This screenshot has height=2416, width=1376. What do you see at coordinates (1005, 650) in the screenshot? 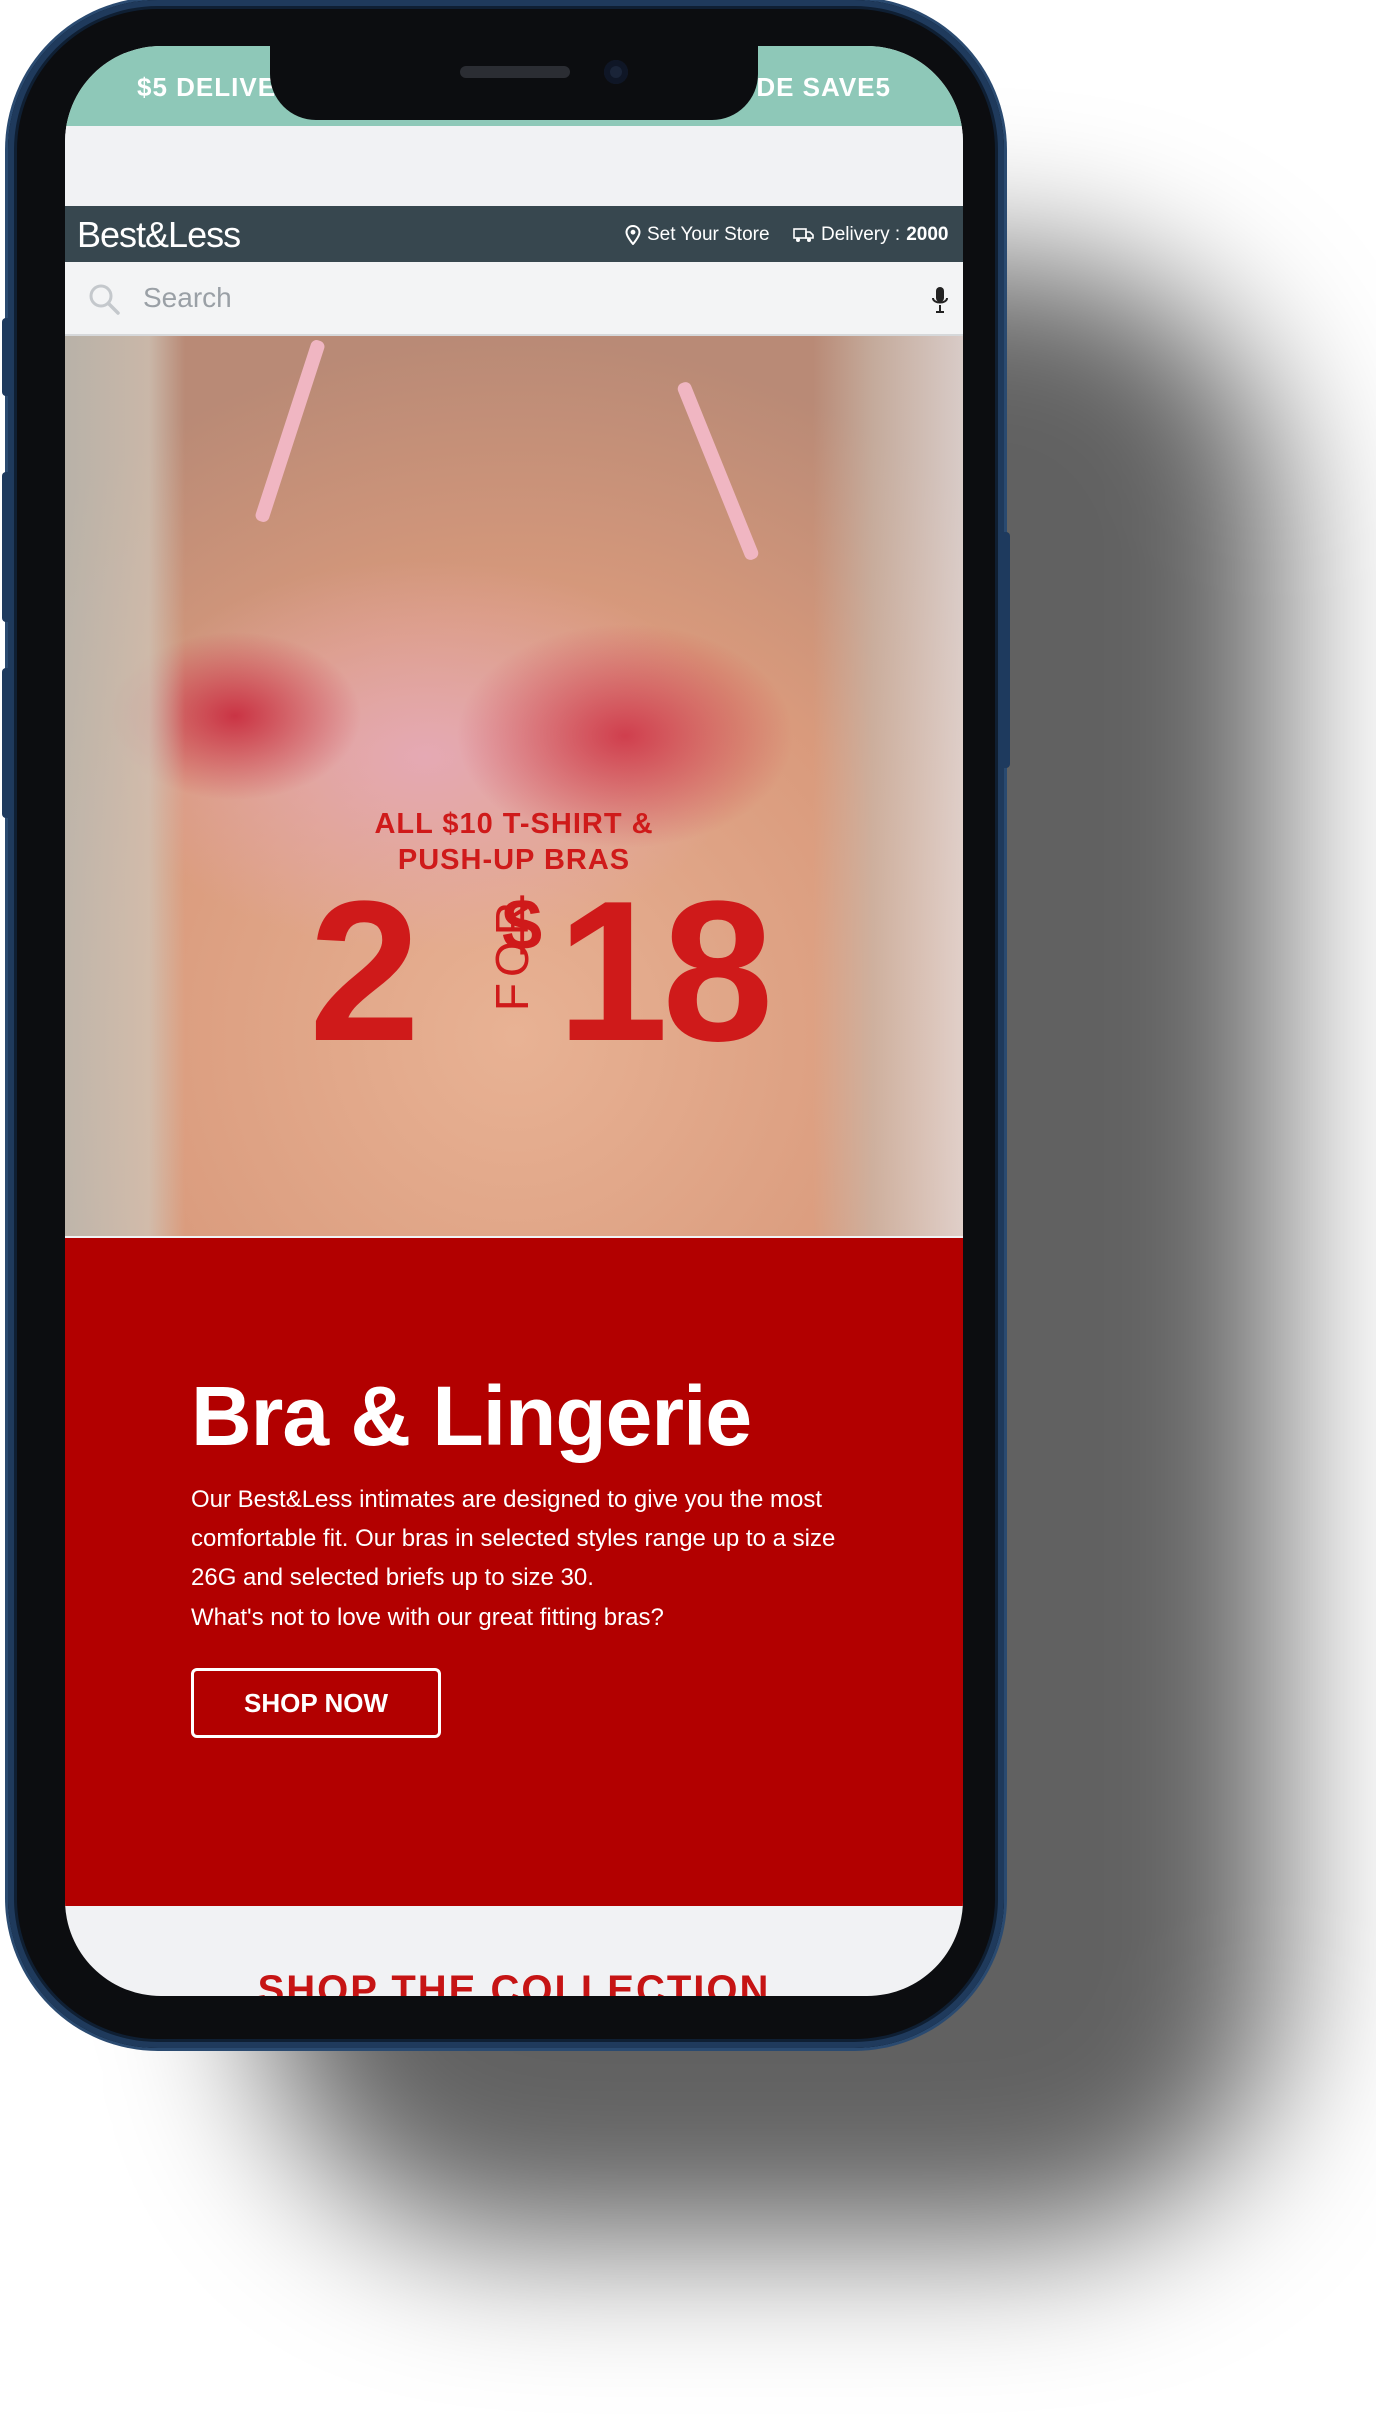
I see `power-button` at bounding box center [1005, 650].